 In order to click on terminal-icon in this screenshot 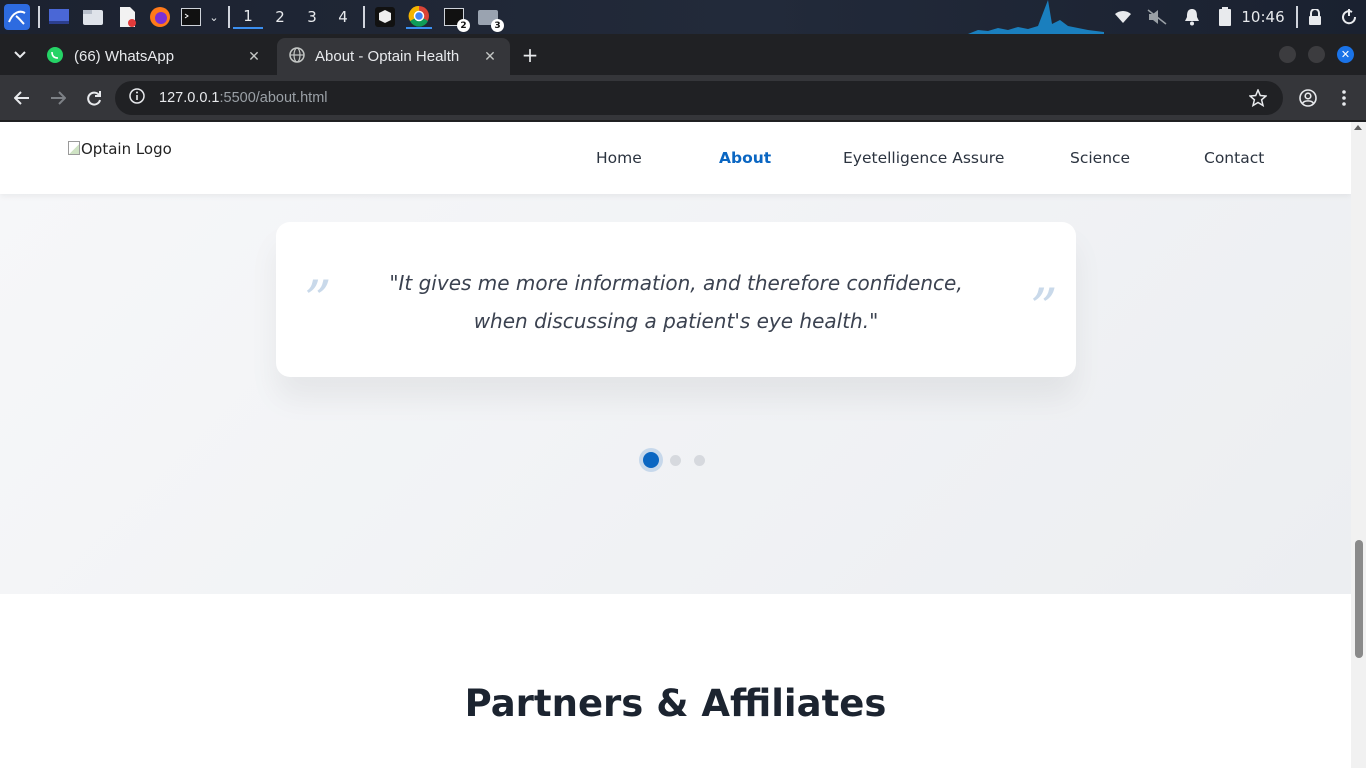, I will do `click(191, 17)`.